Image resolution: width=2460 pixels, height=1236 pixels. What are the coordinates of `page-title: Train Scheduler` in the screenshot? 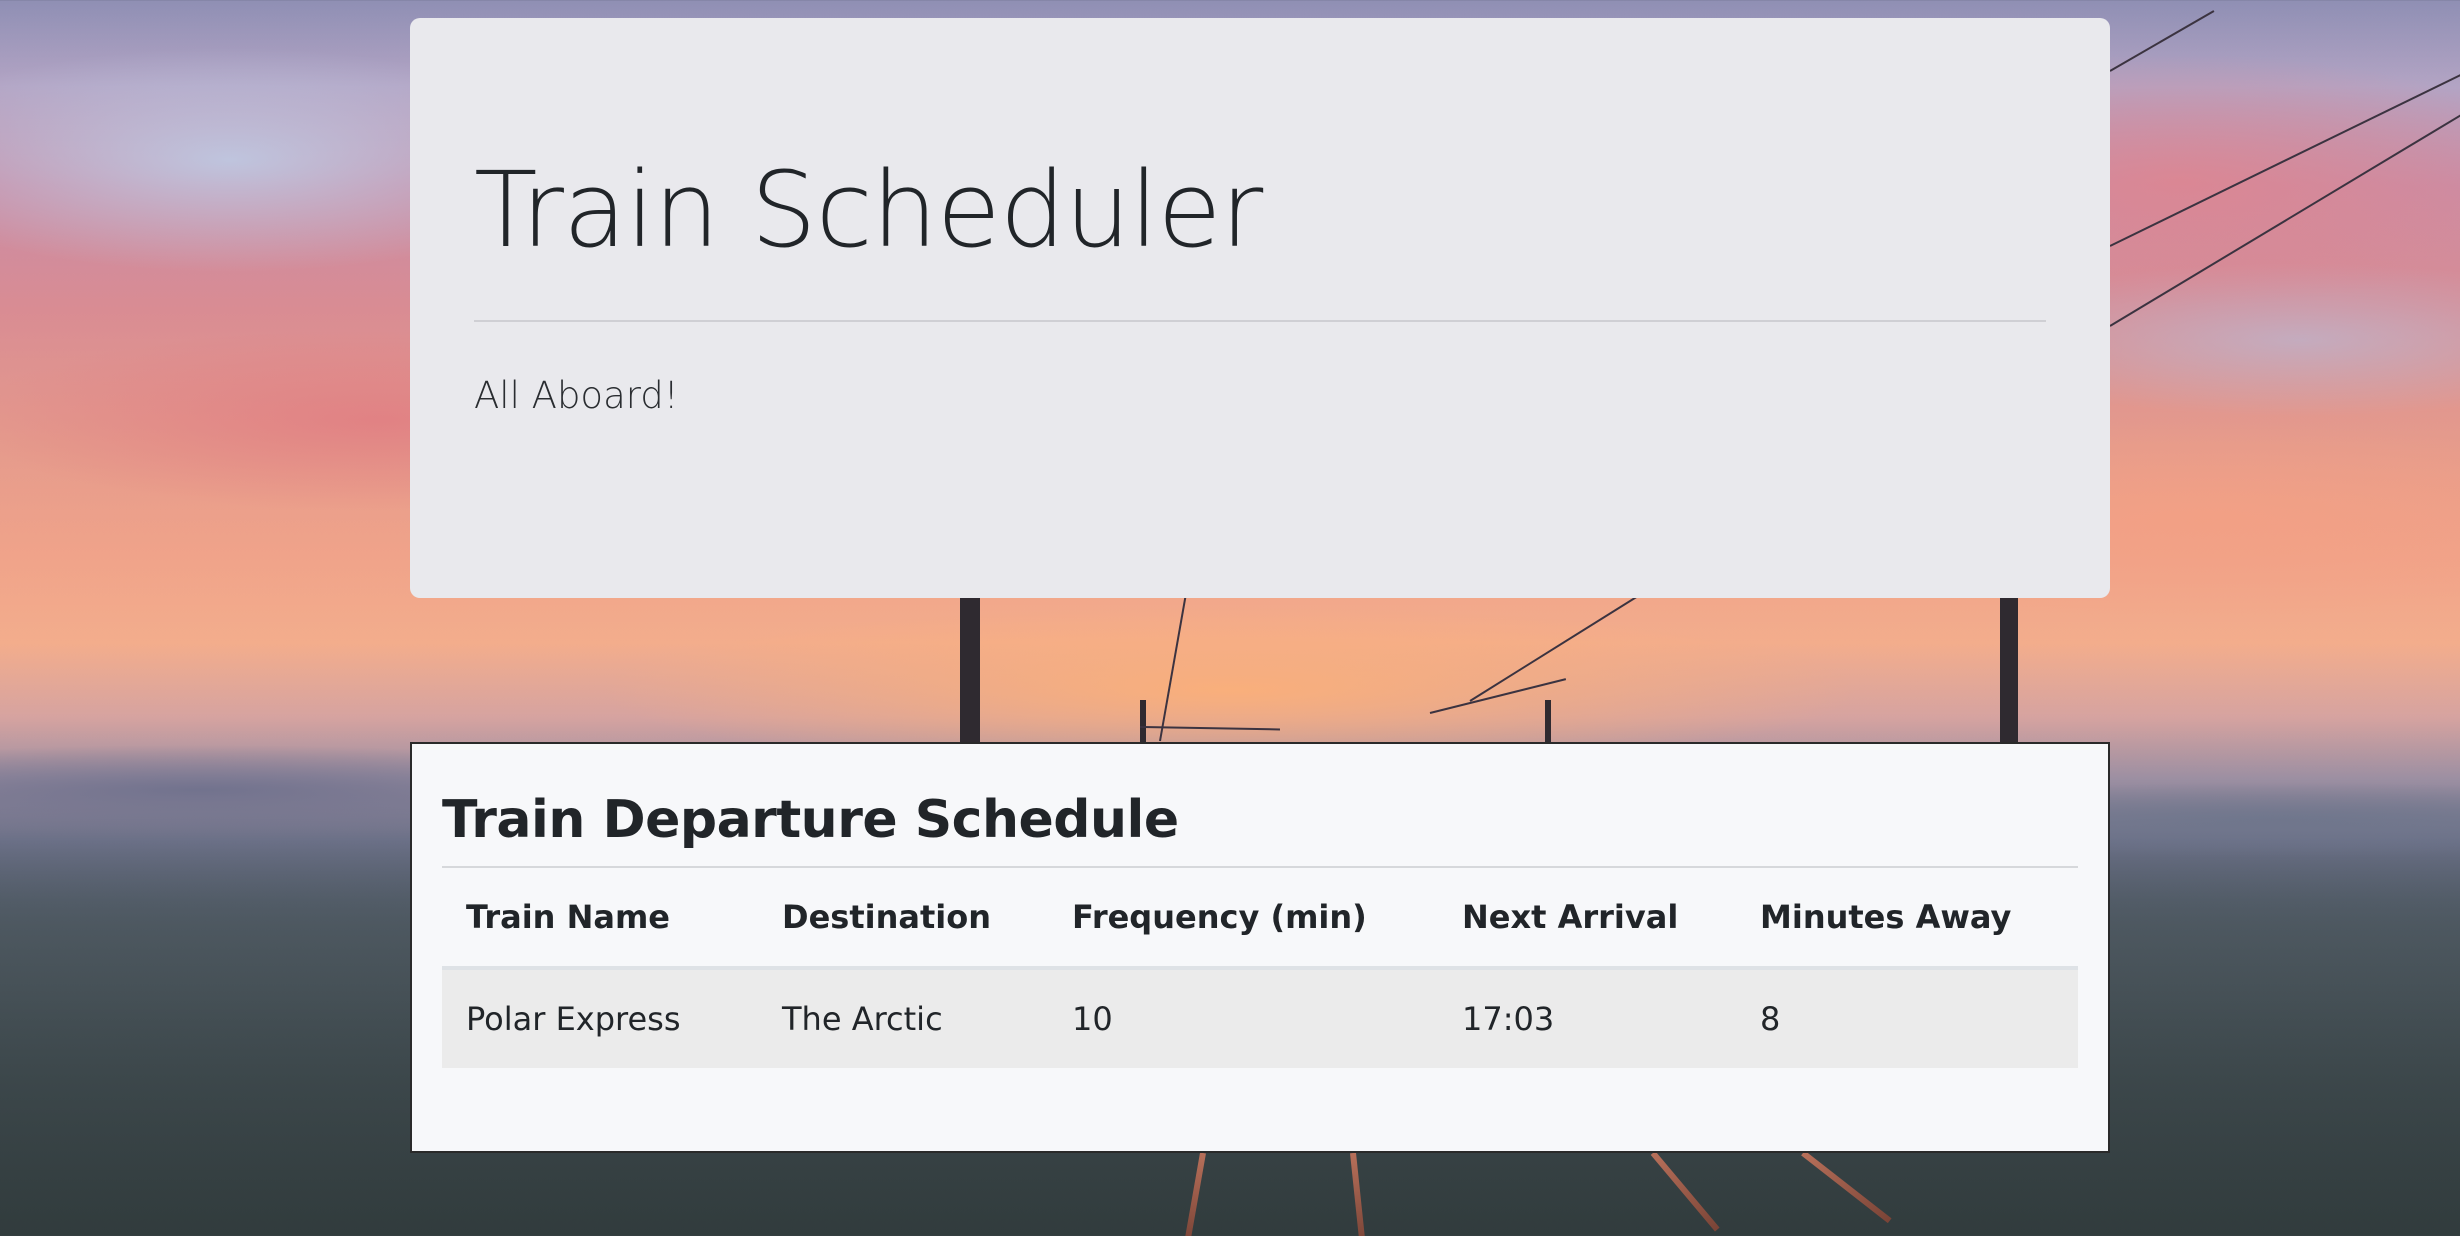 It's located at (868, 210).